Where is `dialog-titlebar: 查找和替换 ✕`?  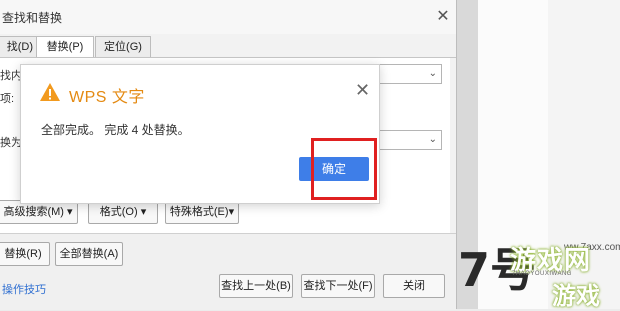 dialog-titlebar: 查找和替换 ✕ is located at coordinates (228, 17).